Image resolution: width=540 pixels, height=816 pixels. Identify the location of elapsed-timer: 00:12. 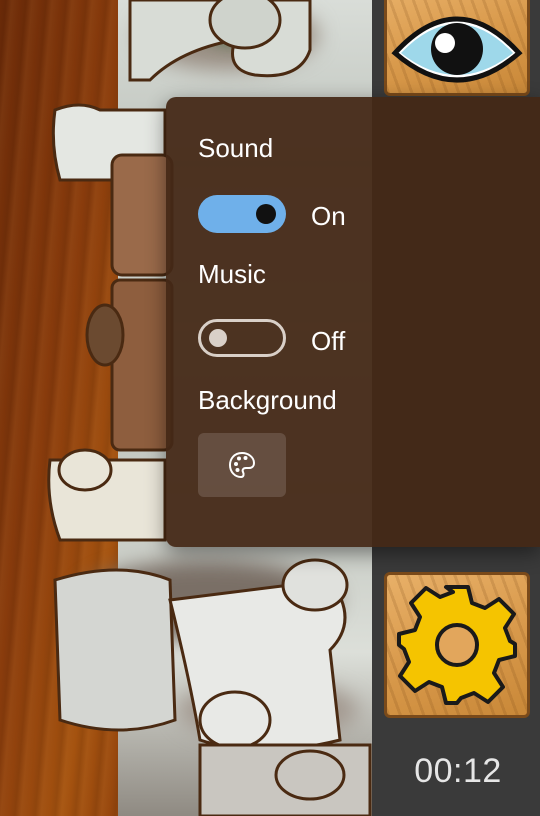
(458, 771).